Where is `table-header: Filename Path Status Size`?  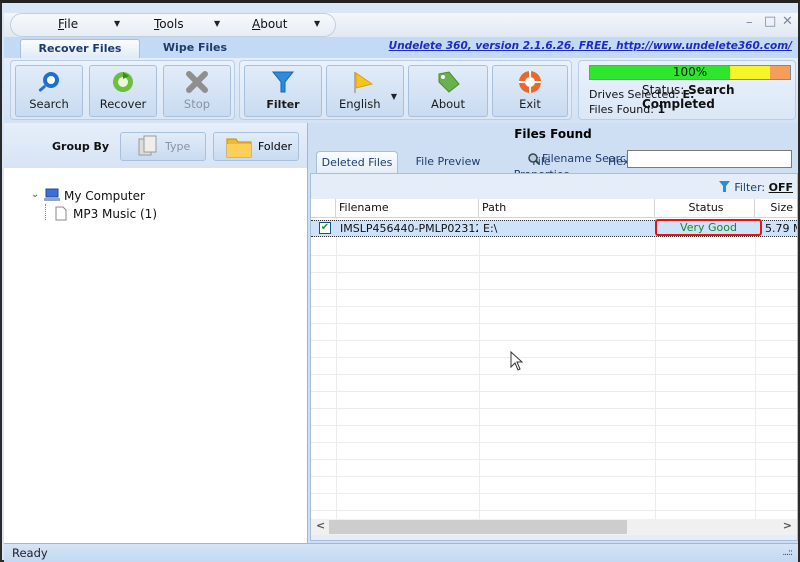
table-header: Filename Path Status Size is located at coordinates (554, 208).